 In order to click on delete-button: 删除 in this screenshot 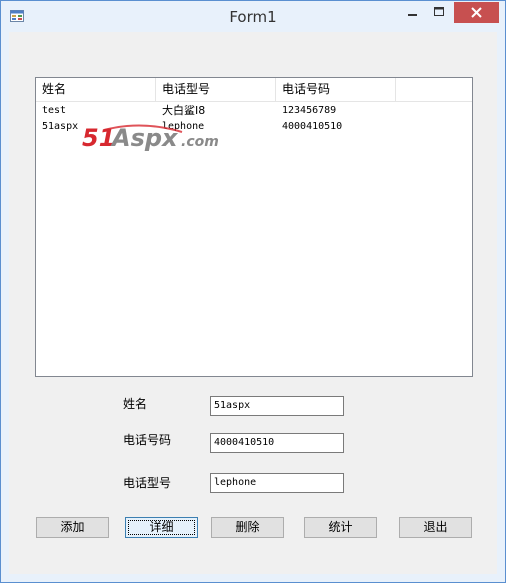, I will do `click(247, 527)`.